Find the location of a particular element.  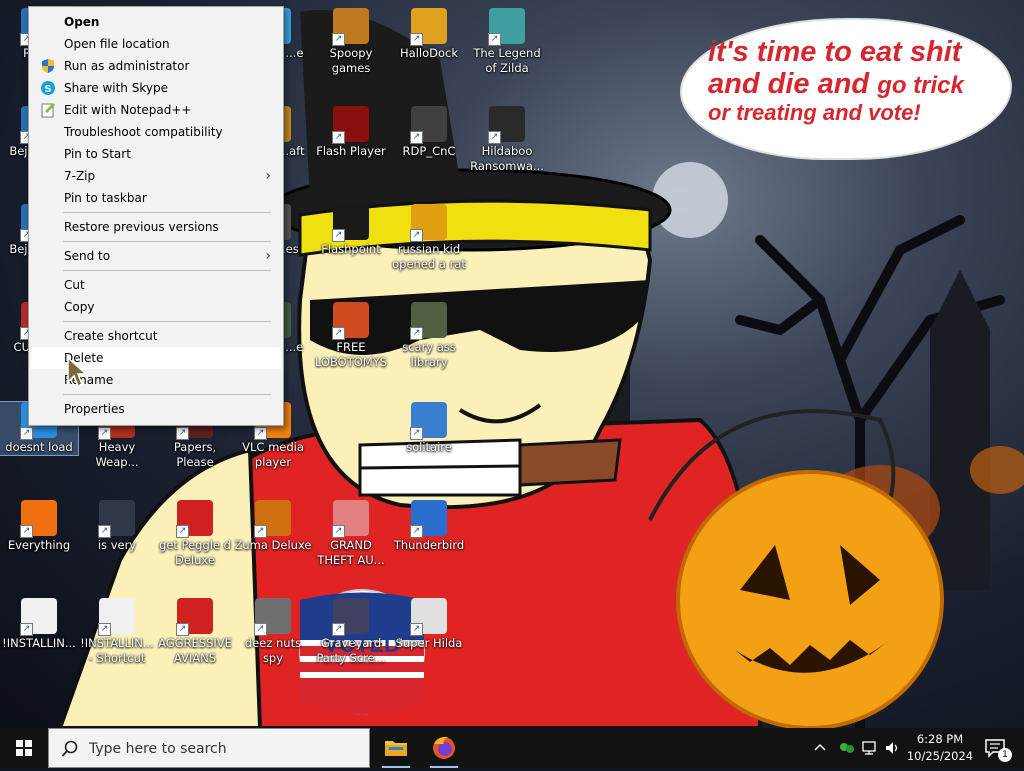

desktop-icon: ↗ !INSTALLIN... - Shortcut is located at coordinates (117, 632).